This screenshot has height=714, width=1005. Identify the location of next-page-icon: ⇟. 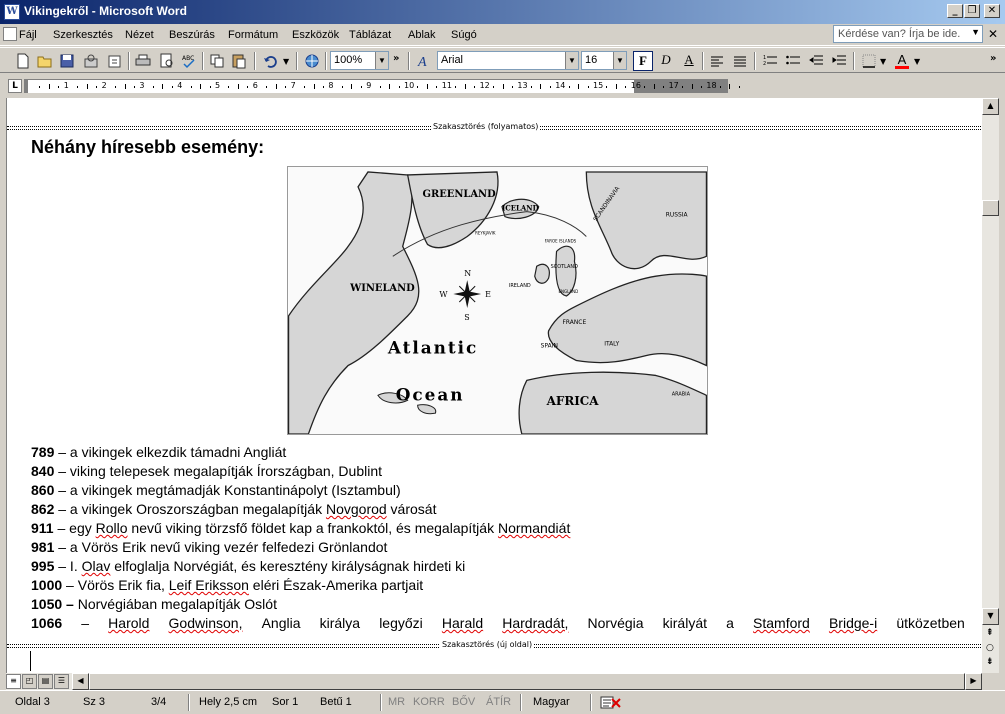
(990, 662).